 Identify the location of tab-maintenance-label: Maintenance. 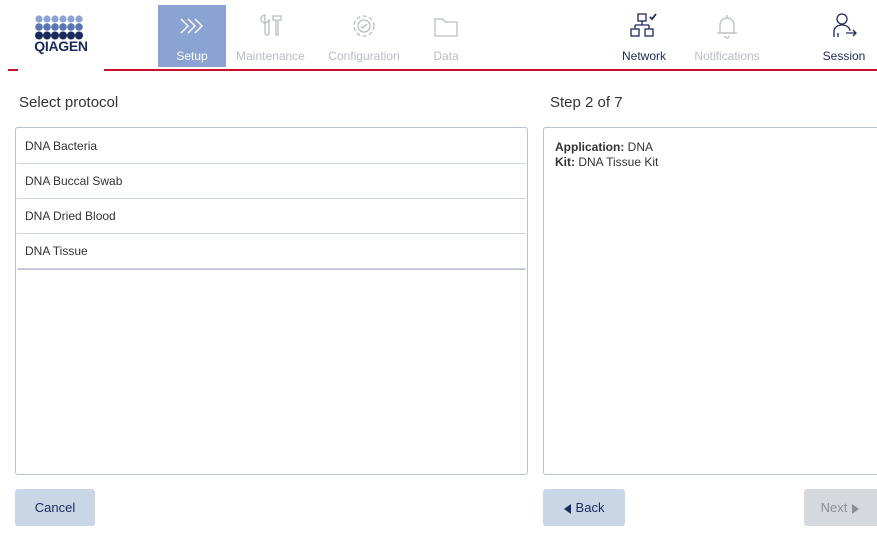
(270, 56).